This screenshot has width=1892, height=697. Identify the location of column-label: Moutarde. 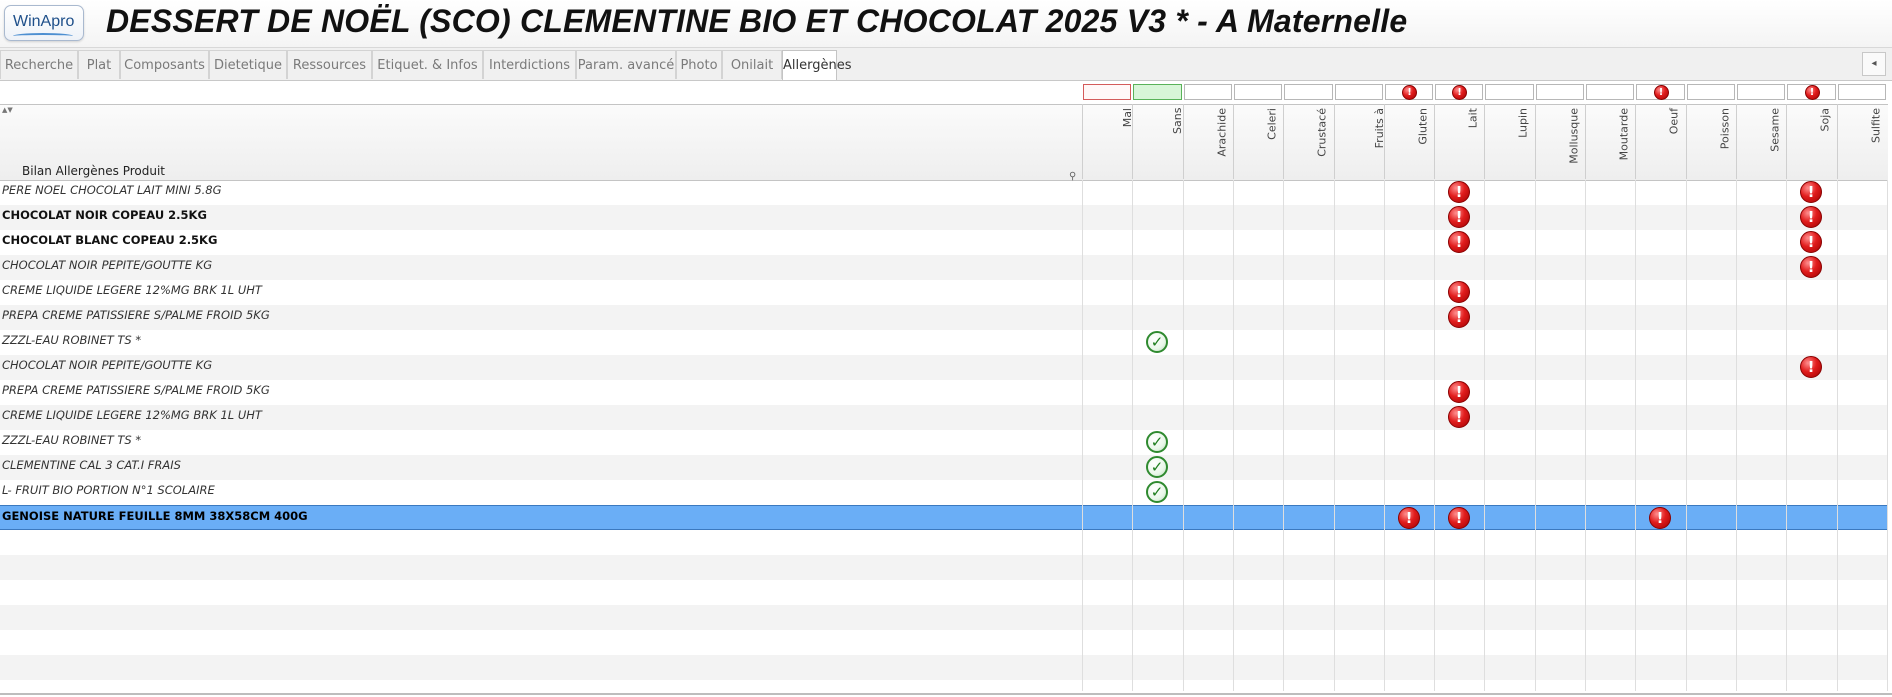
(1623, 134).